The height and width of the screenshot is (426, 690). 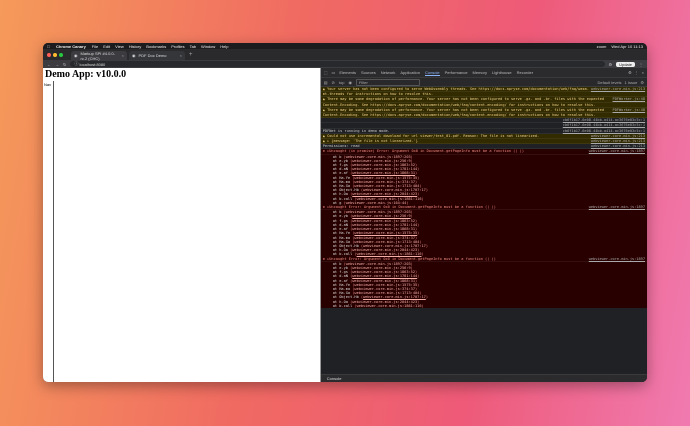 I want to click on menu-kebab-icon: ⋮, so click(x=641, y=64).